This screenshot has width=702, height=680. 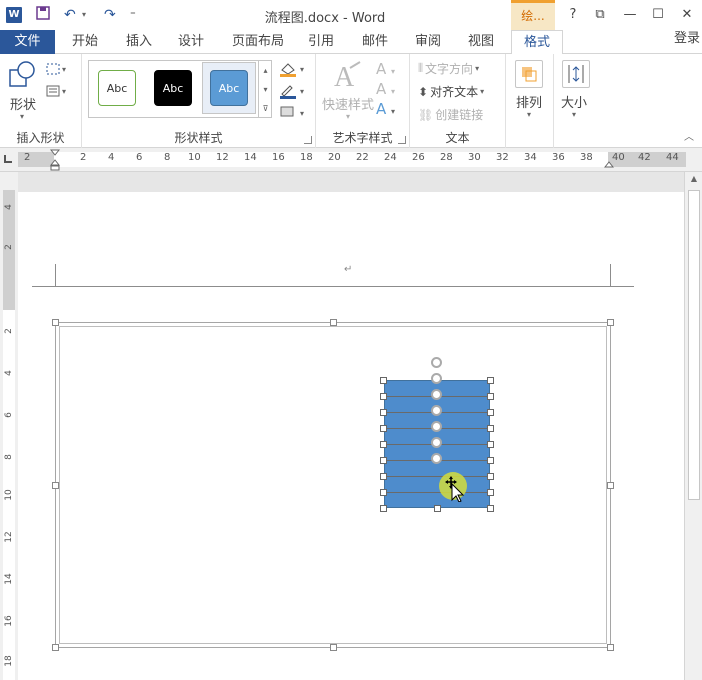 I want to click on gallery-scroll-down: ▾, so click(x=265, y=89).